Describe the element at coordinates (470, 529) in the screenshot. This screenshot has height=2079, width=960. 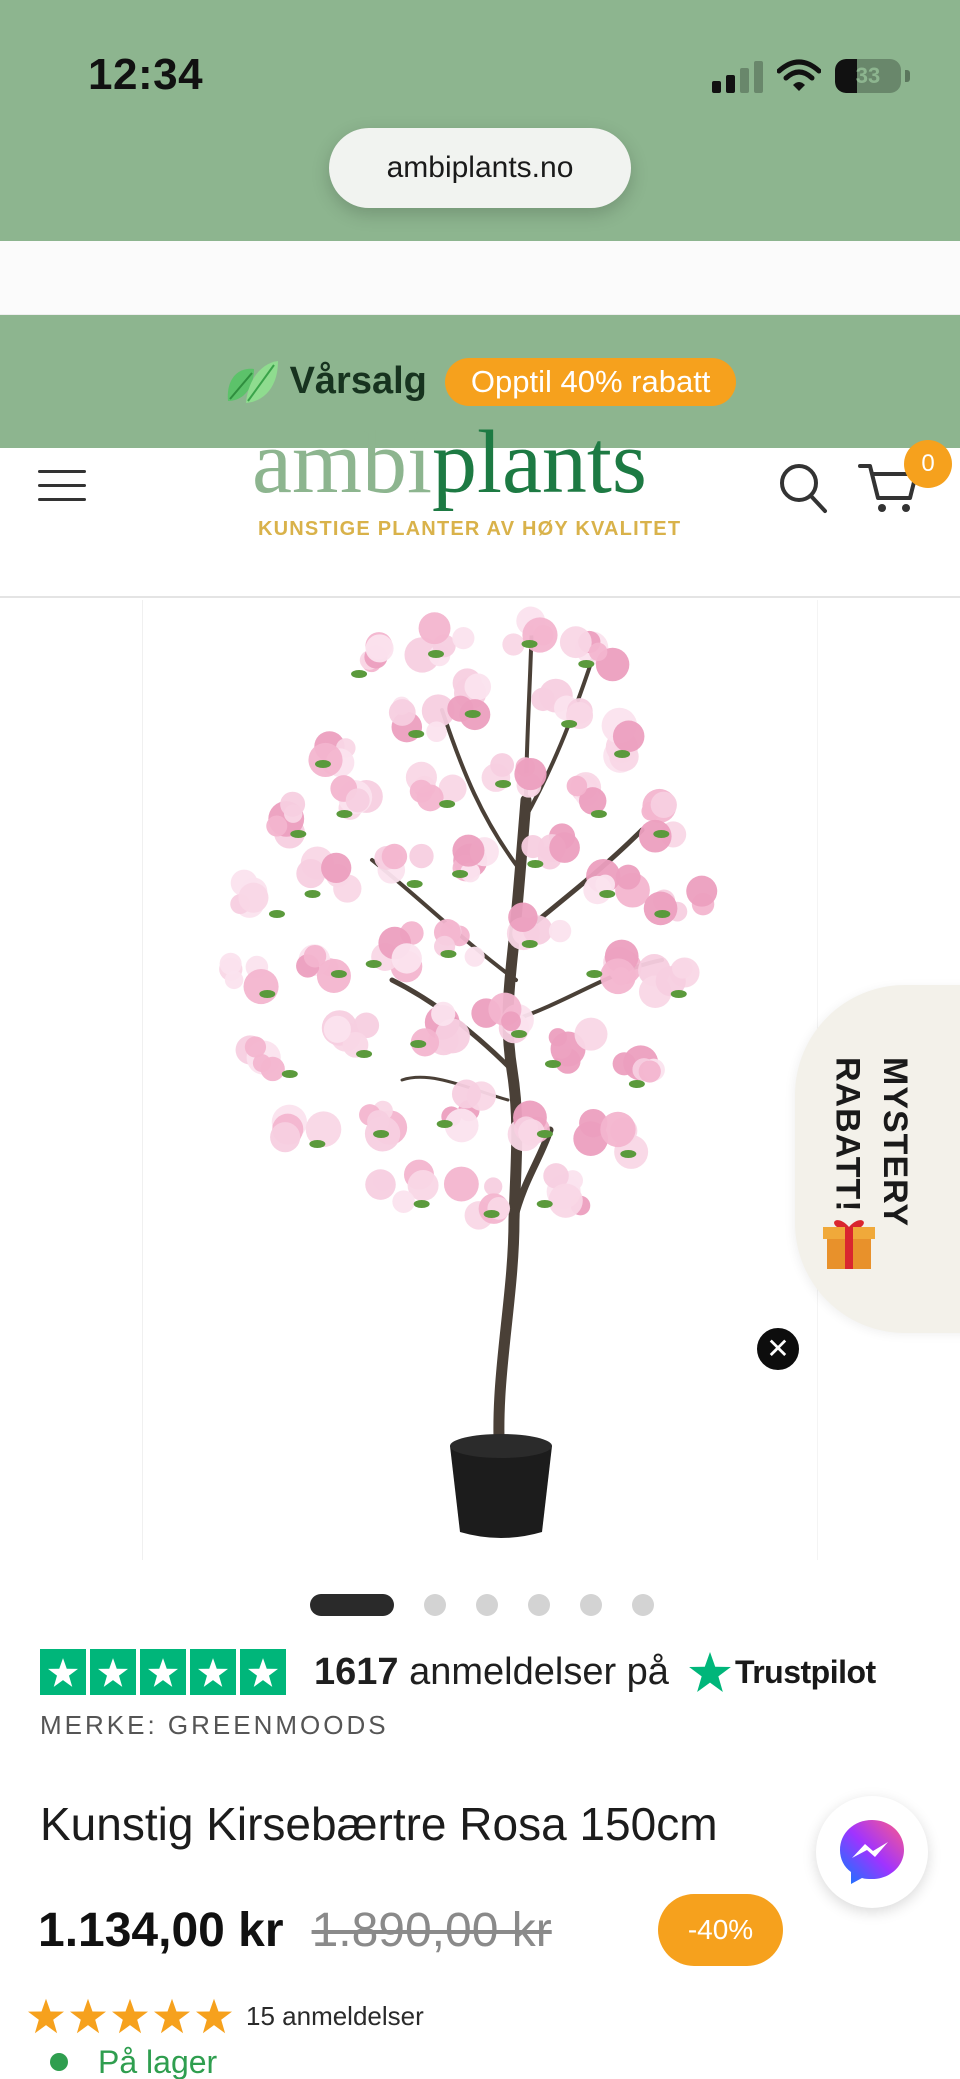
I see `logo-tagline: KUNSTIGE PLANTER AV HØY KVALITET` at that location.